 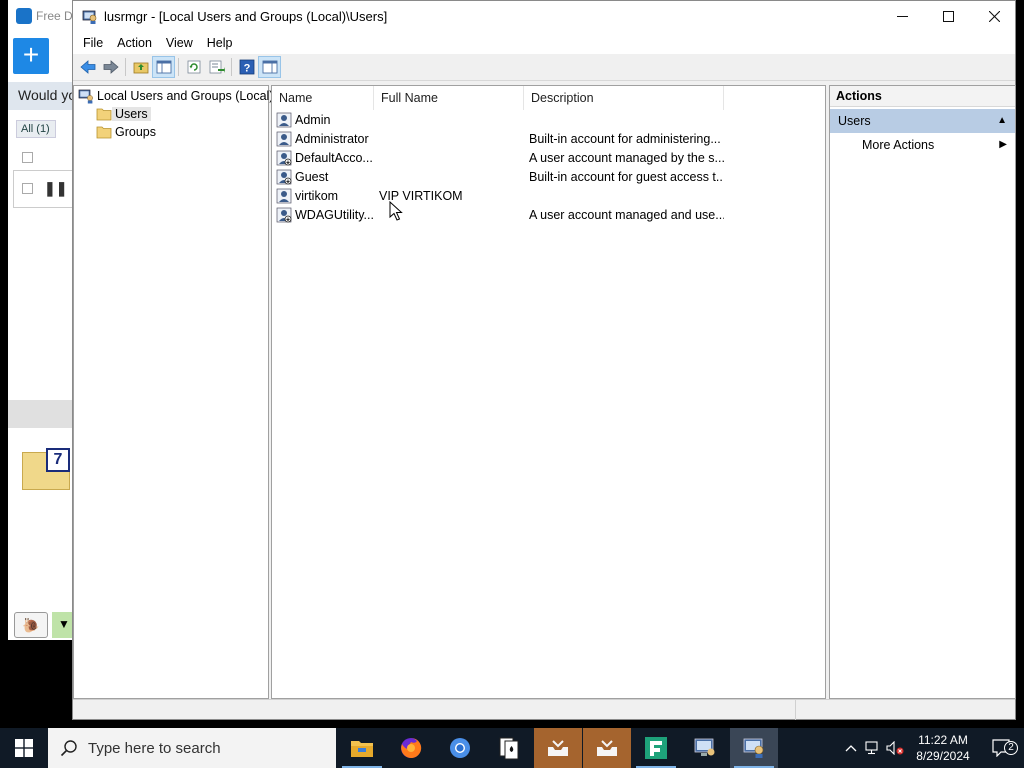 What do you see at coordinates (544, 67) in the screenshot?
I see `toolbar: ?` at bounding box center [544, 67].